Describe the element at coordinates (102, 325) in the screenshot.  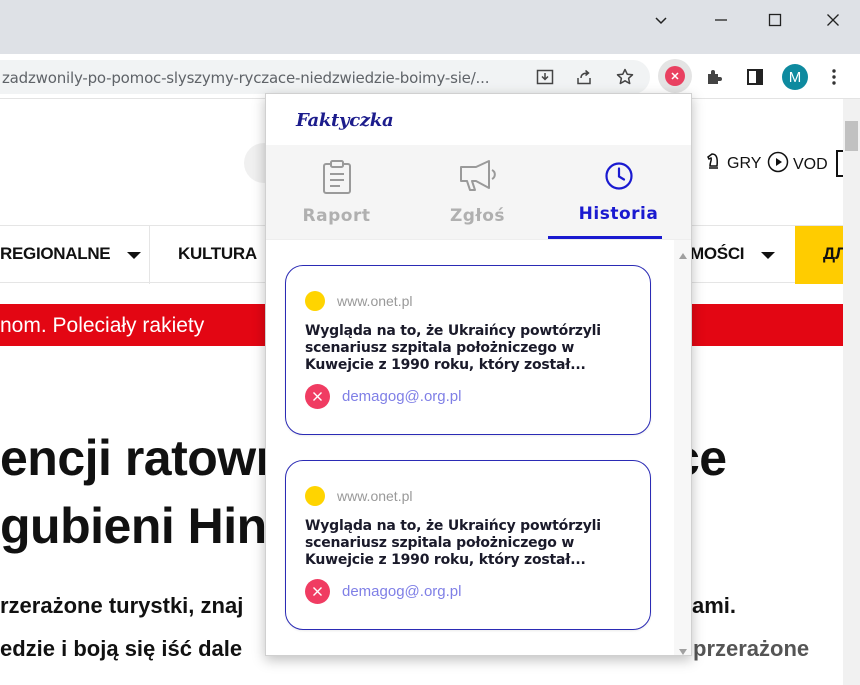
I see `ticker-text: nom. Poleciały rakiety` at that location.